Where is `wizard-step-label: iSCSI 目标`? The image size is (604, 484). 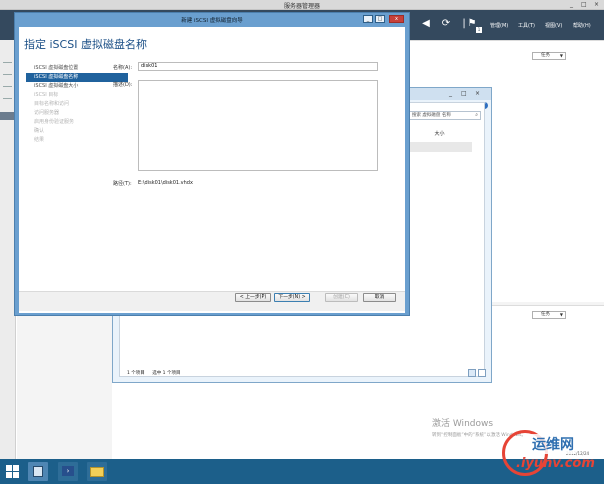
wizard-step-label: iSCSI 目标 is located at coordinates (46, 95).